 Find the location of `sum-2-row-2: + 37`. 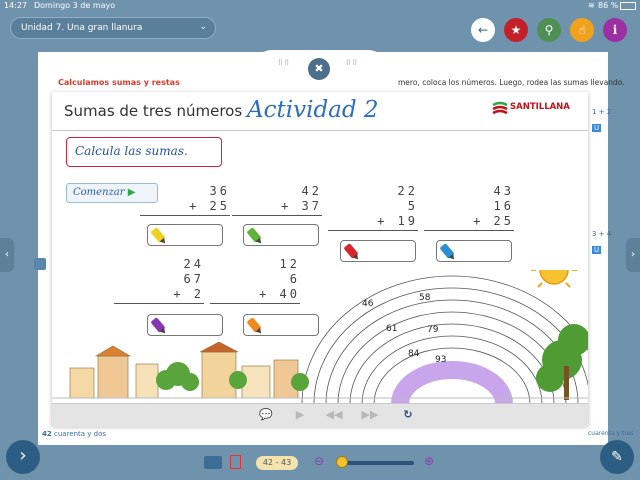

sum-2-row-2: + 37 is located at coordinates (301, 206).